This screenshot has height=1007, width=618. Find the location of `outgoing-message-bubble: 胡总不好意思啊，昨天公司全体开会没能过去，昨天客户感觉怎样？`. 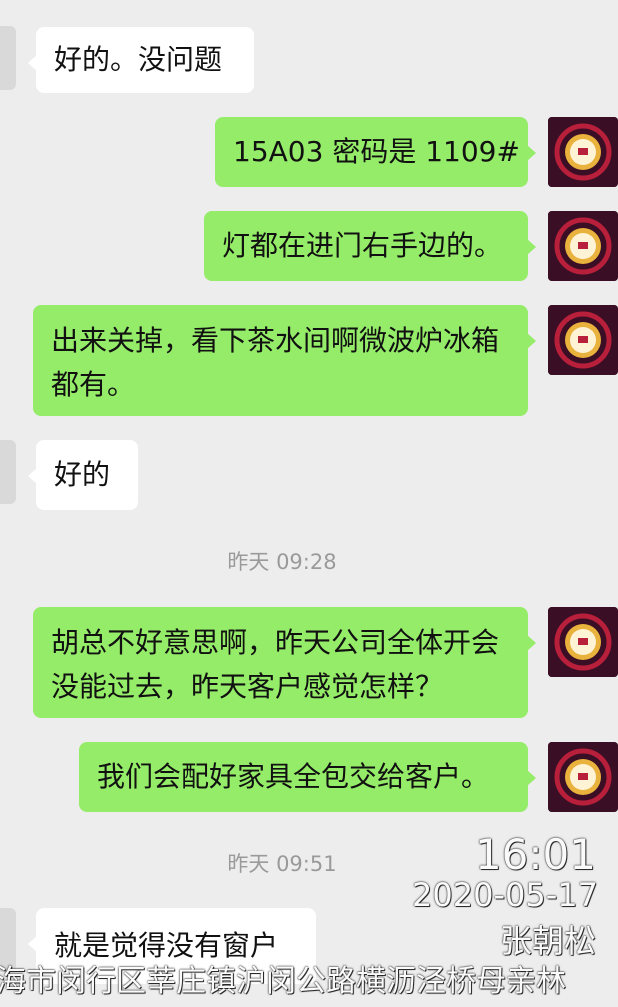

outgoing-message-bubble: 胡总不好意思啊，昨天公司全体开会没能过去，昨天客户感觉怎样？ is located at coordinates (284, 662).